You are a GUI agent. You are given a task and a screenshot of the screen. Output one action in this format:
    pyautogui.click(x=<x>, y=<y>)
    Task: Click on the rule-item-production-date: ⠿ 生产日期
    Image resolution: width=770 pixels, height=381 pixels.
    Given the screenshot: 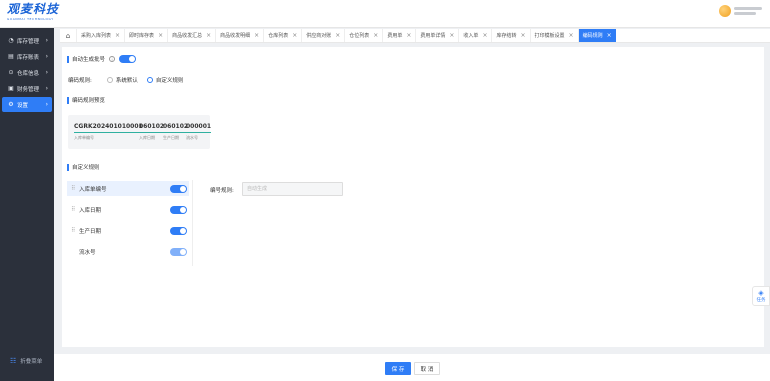 What is the action you would take?
    pyautogui.click(x=128, y=230)
    